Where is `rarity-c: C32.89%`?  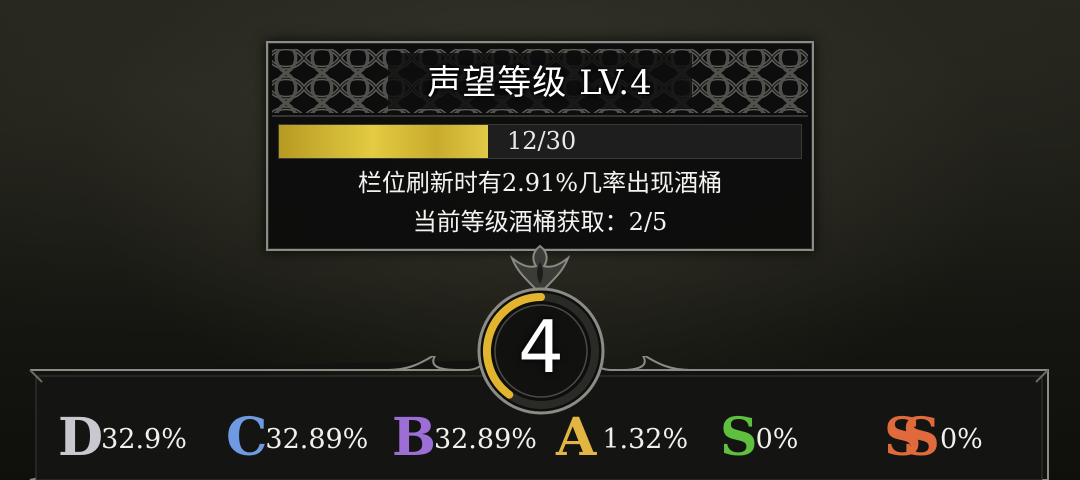 rarity-c: C32.89% is located at coordinates (297, 438).